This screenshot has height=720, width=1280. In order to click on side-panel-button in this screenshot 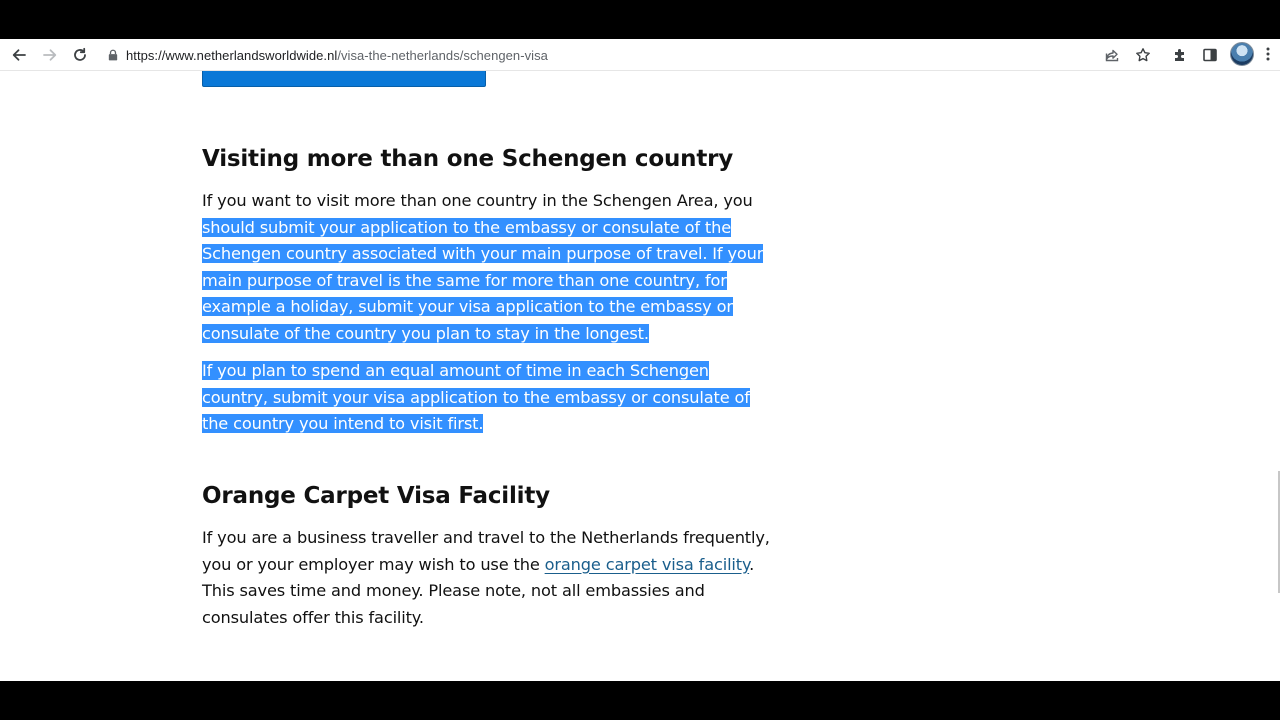, I will do `click(1210, 55)`.